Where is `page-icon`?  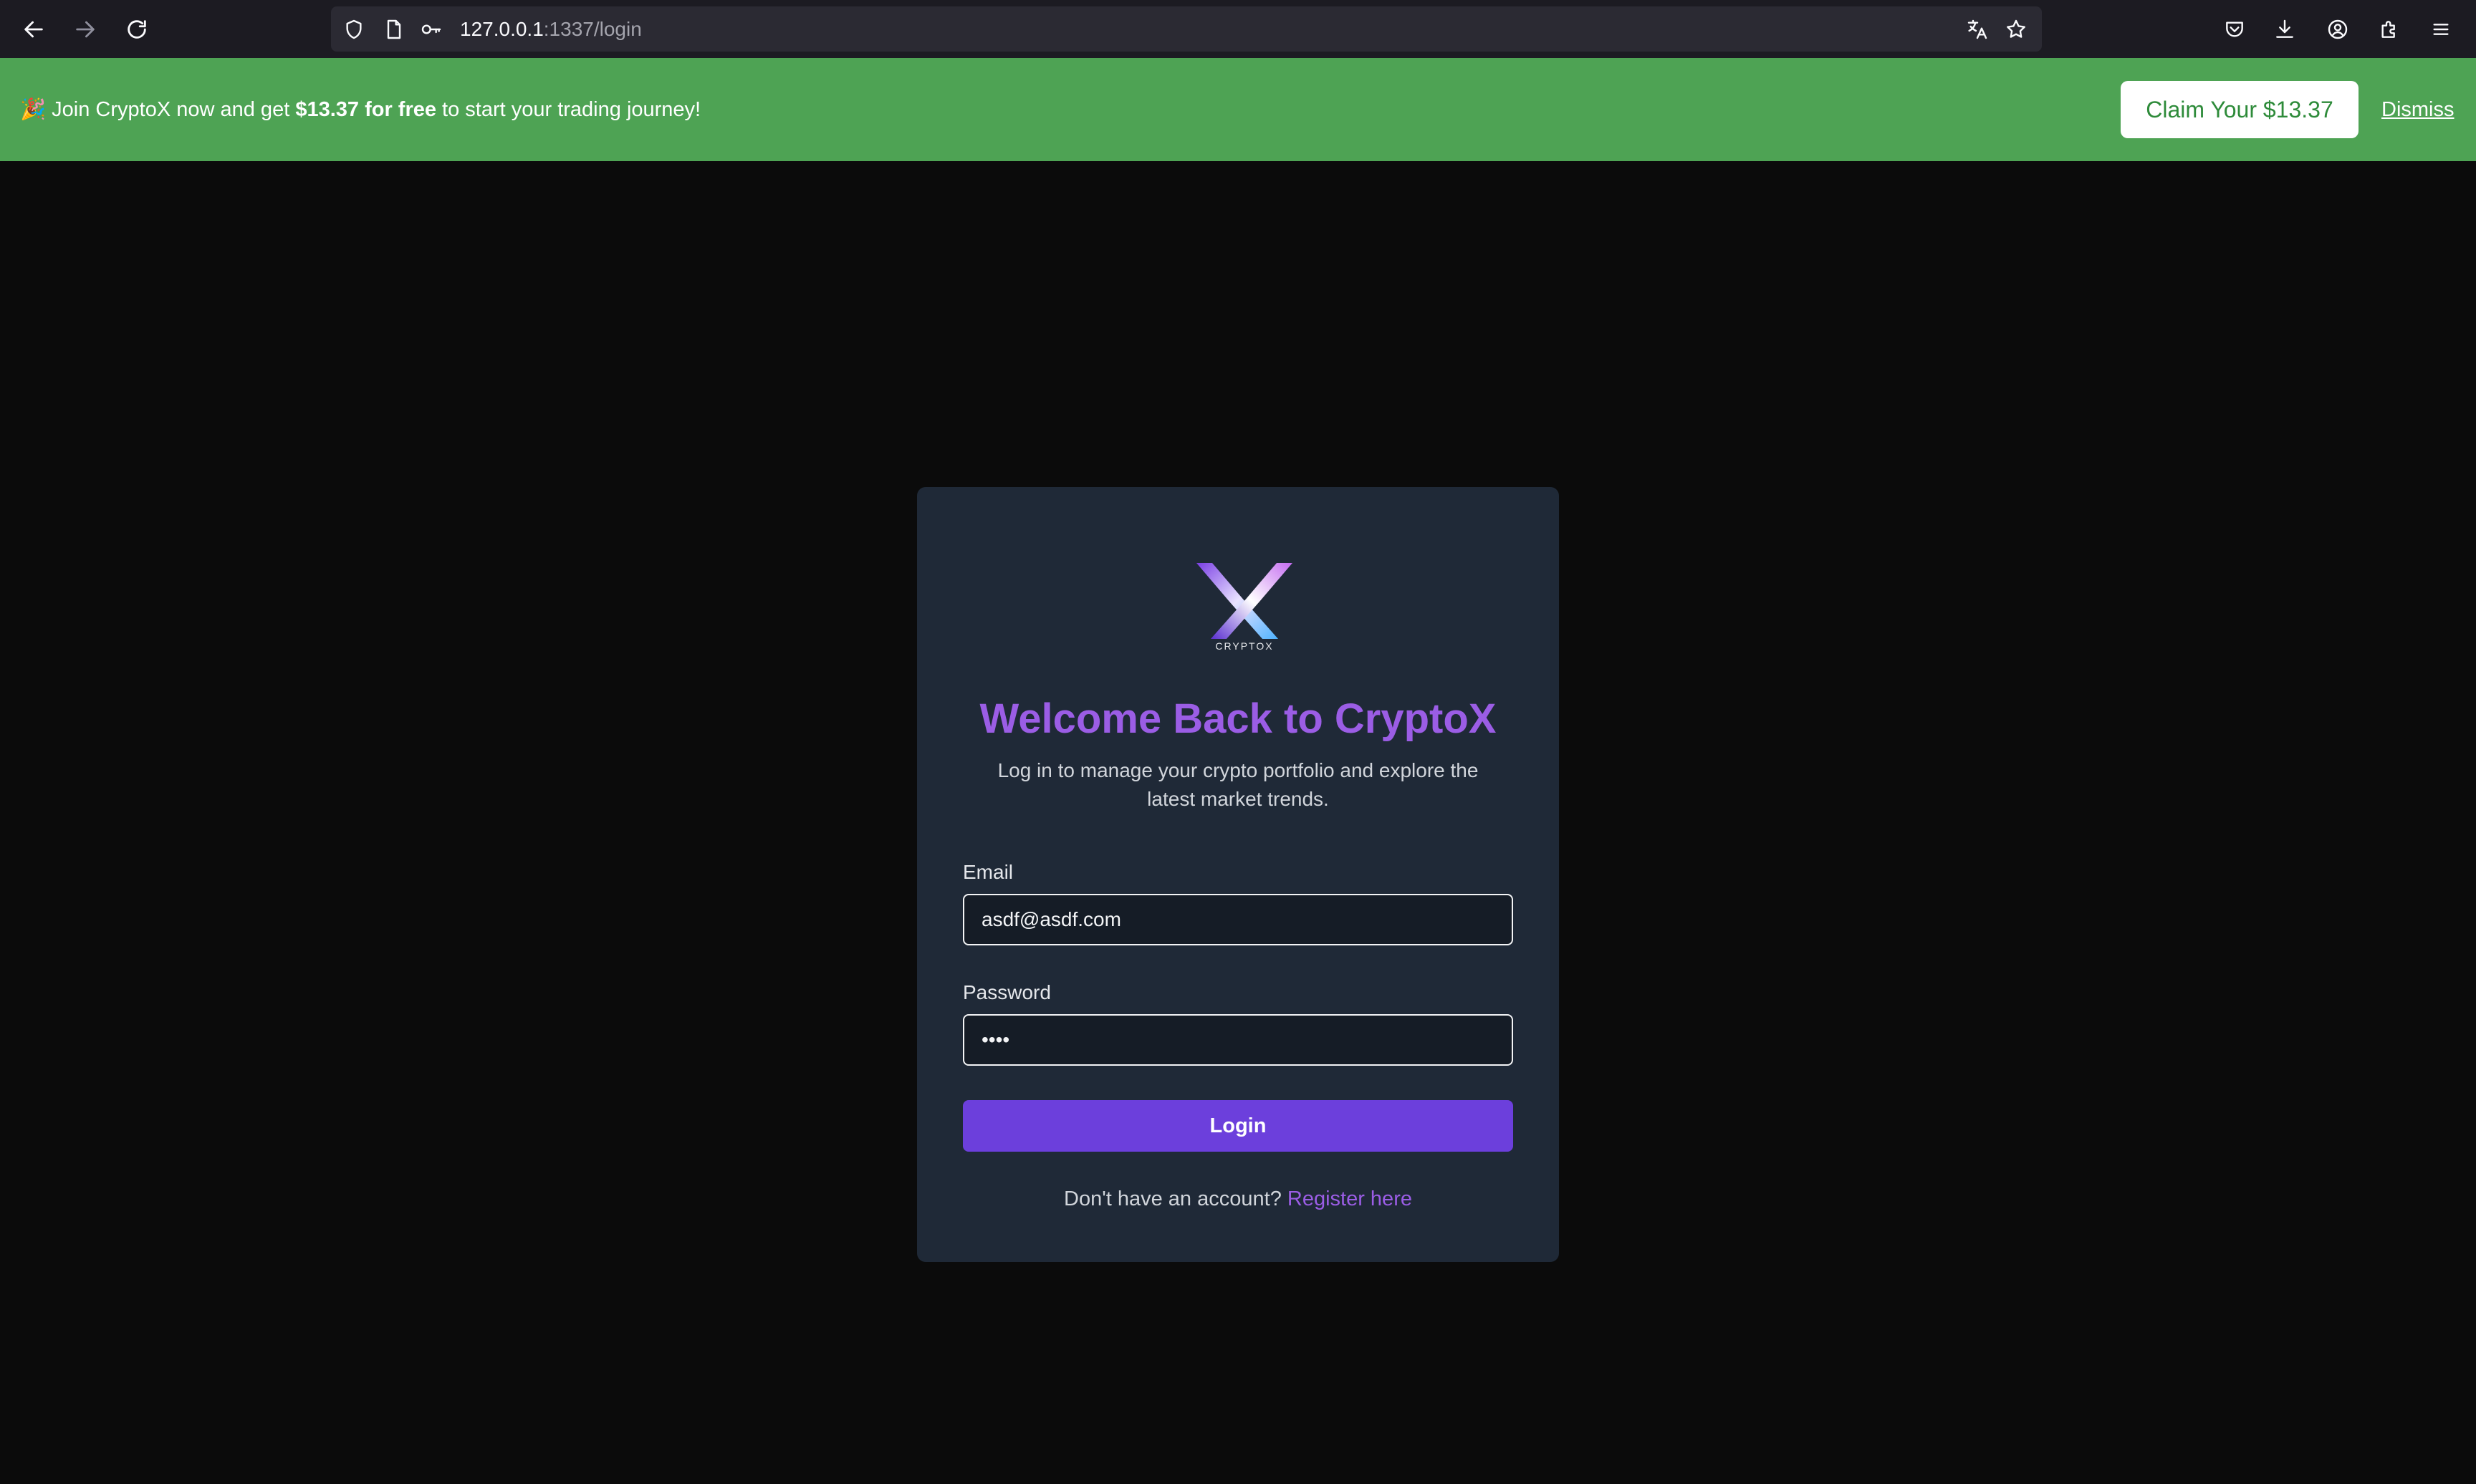
page-icon is located at coordinates (394, 29).